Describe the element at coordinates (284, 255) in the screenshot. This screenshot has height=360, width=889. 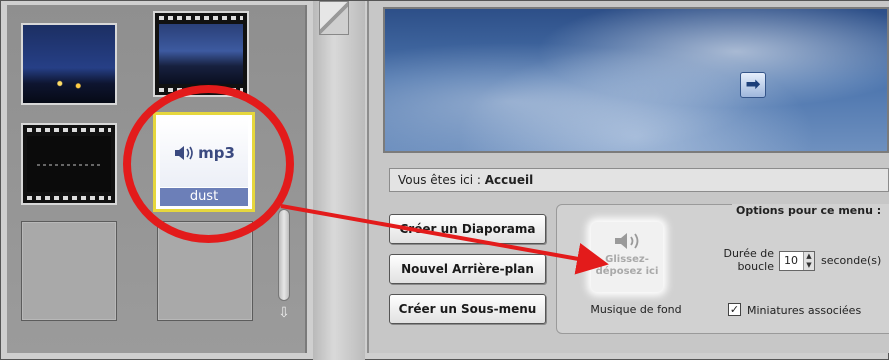
I see `thumbnail-scrollbar` at that location.